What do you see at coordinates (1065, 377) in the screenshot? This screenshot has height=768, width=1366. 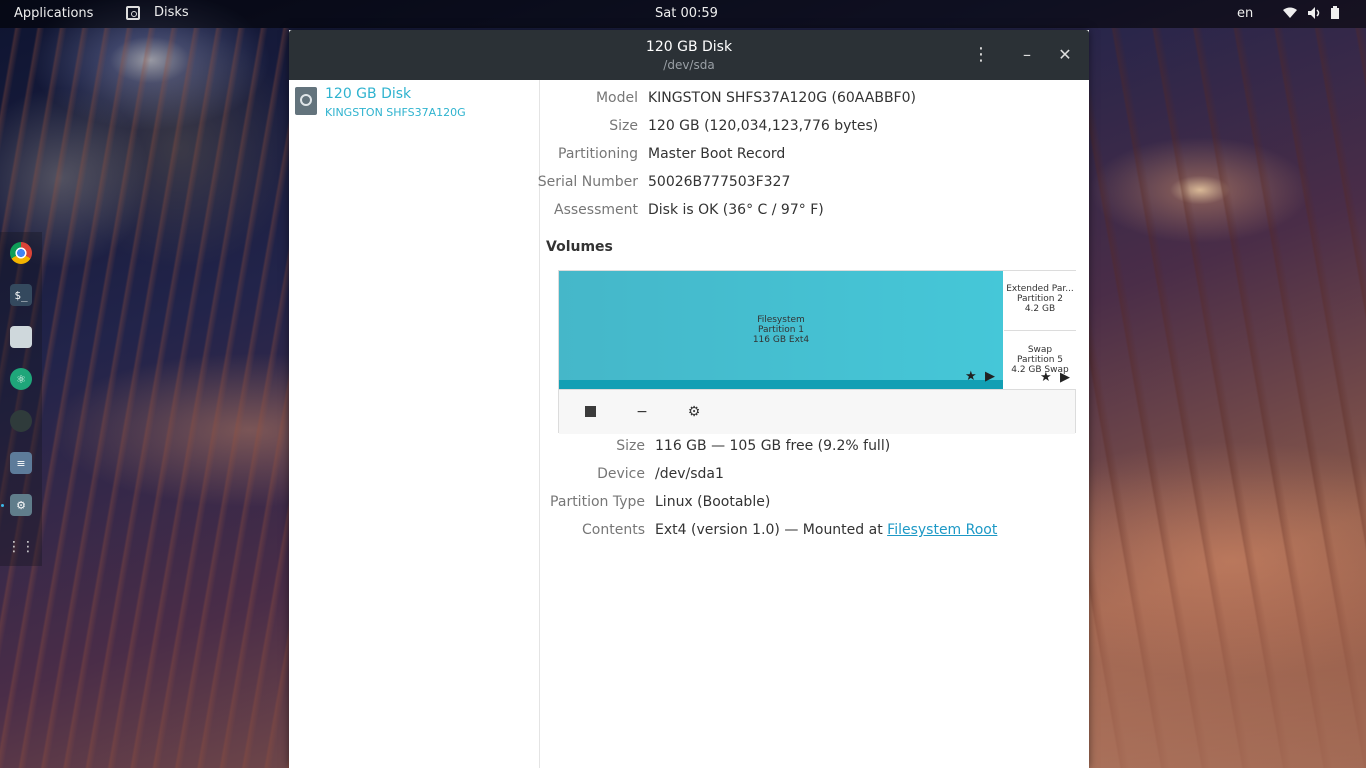 I see `active-play-icon: ▶` at bounding box center [1065, 377].